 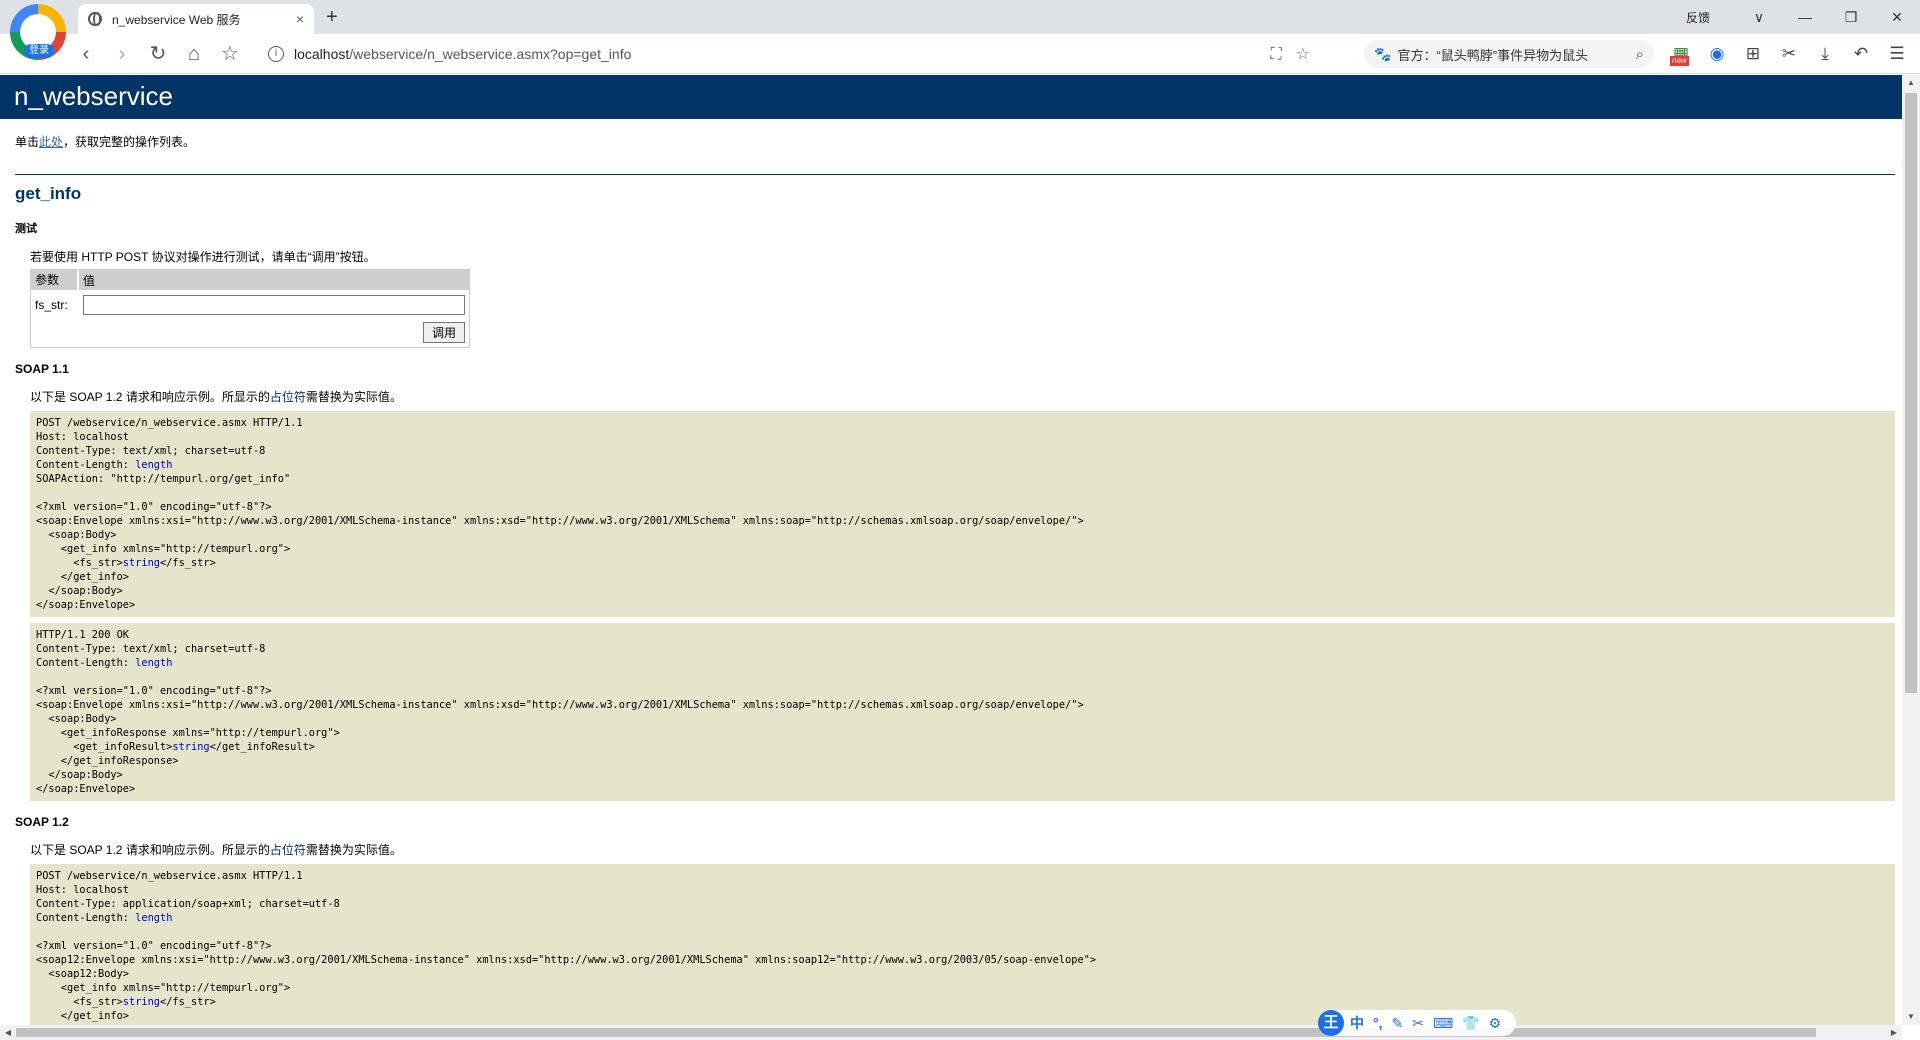 I want to click on intro-suffix: ，获取完整的操作列表。, so click(x=129, y=142).